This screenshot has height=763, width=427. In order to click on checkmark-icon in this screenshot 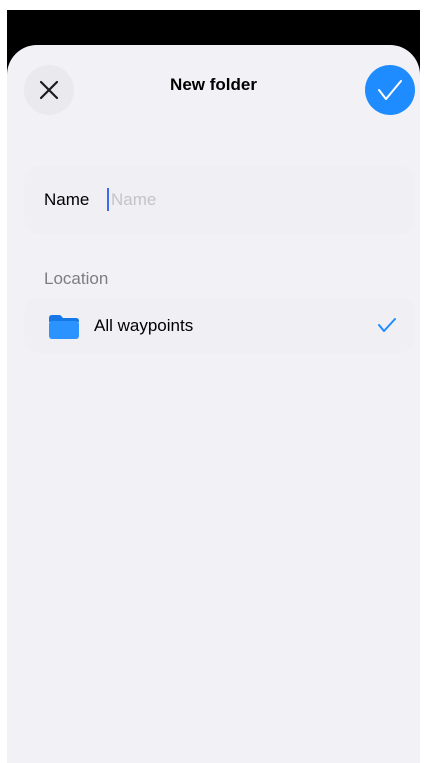, I will do `click(390, 90)`.